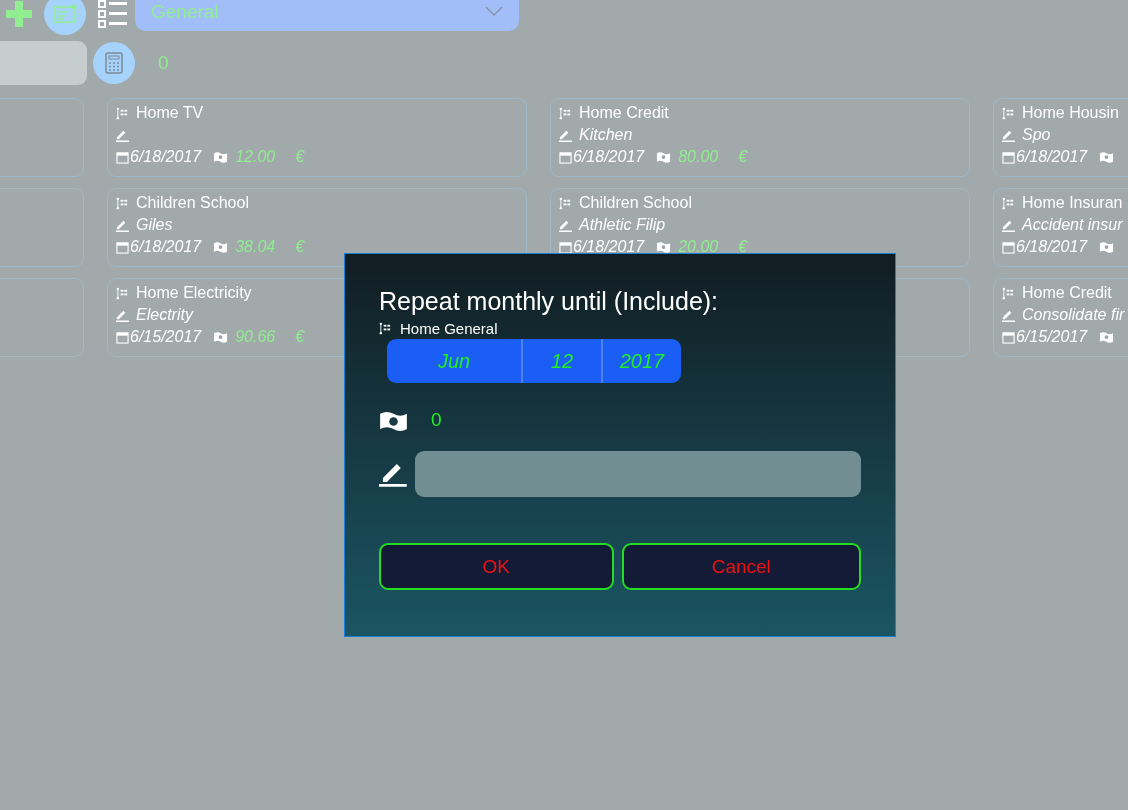 The image size is (1128, 810). I want to click on note-text: Athletic Filip, so click(622, 225).